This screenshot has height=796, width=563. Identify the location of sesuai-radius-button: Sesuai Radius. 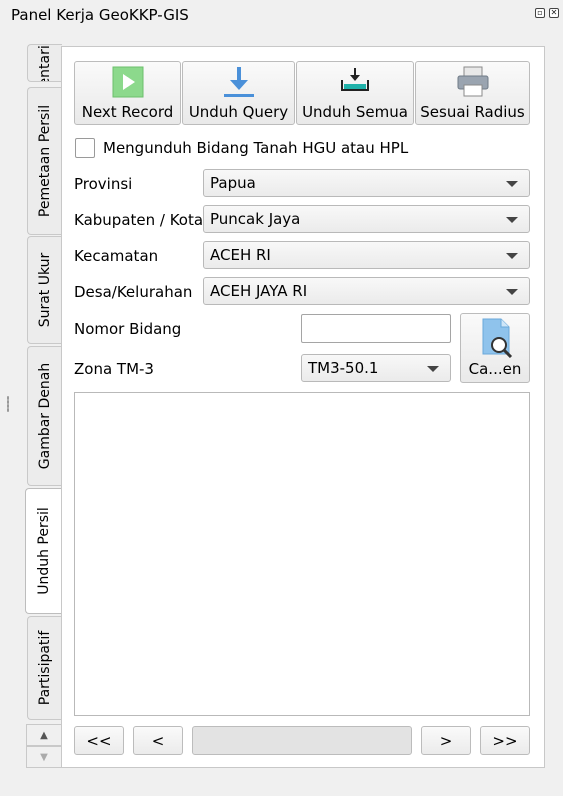
(472, 93).